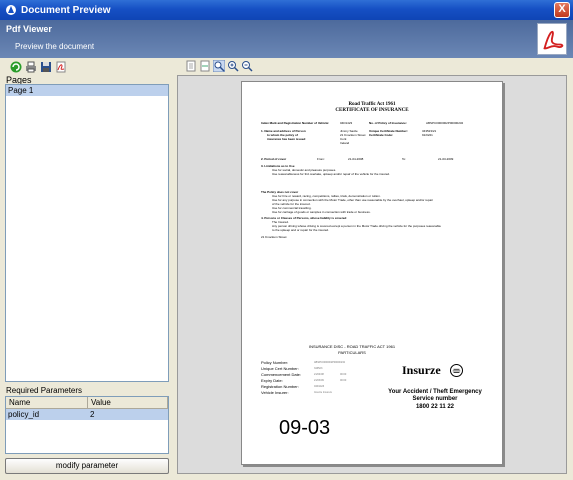  I want to click on doc-s2: 2. Period of cover, so click(274, 159).